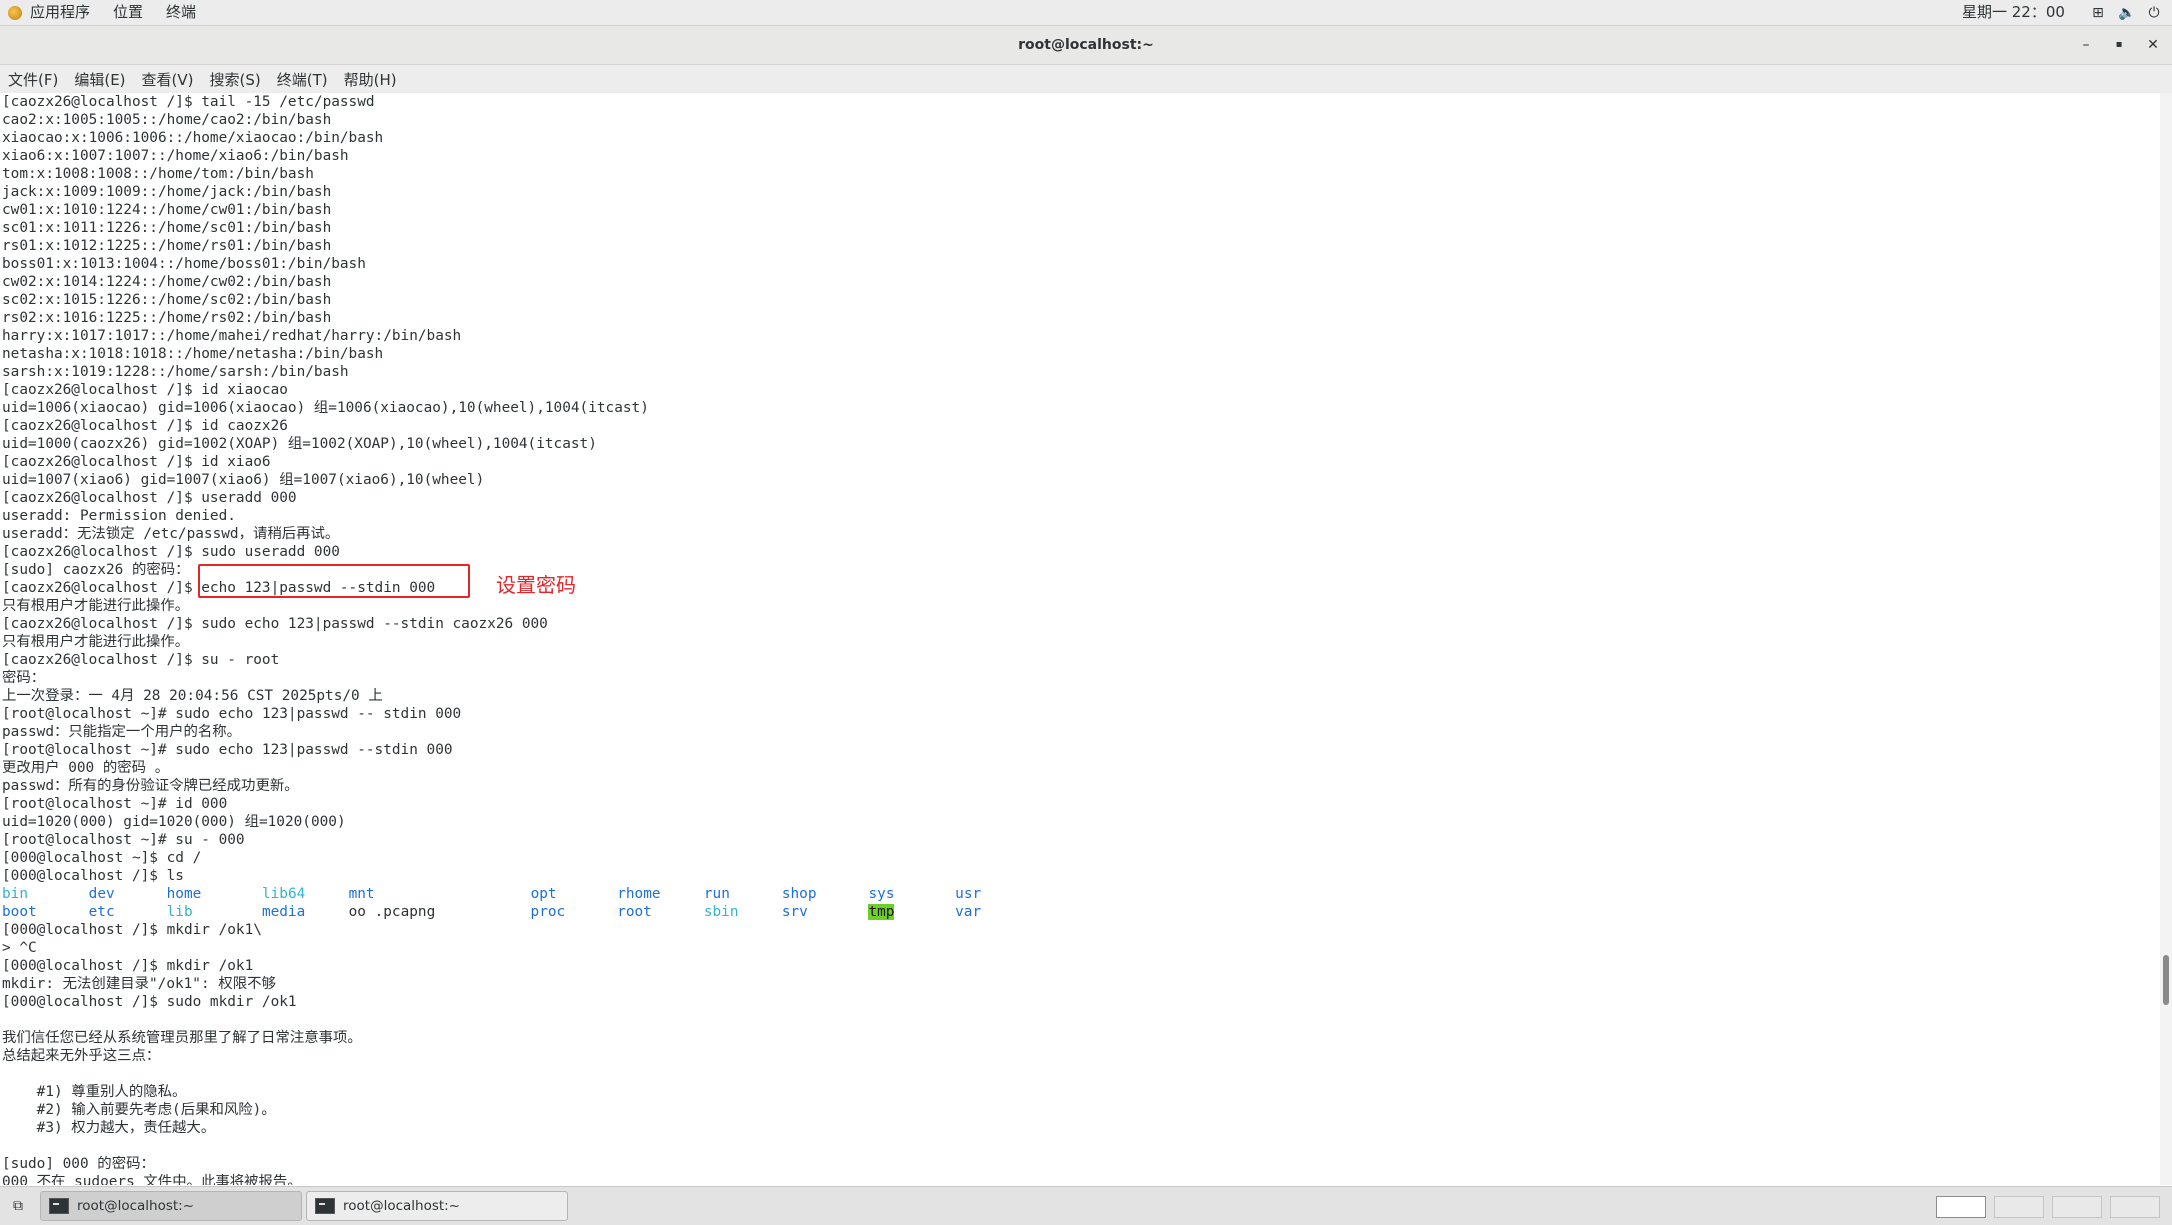 The height and width of the screenshot is (1225, 2172). What do you see at coordinates (141, 660) in the screenshot?
I see `terminal-line: [caozx26@localhost /]$ su - root` at bounding box center [141, 660].